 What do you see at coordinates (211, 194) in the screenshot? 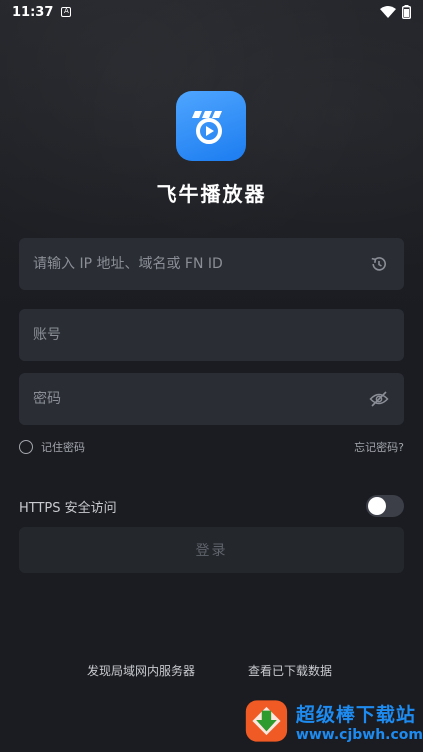
I see `app-title: 飞牛播放器` at bounding box center [211, 194].